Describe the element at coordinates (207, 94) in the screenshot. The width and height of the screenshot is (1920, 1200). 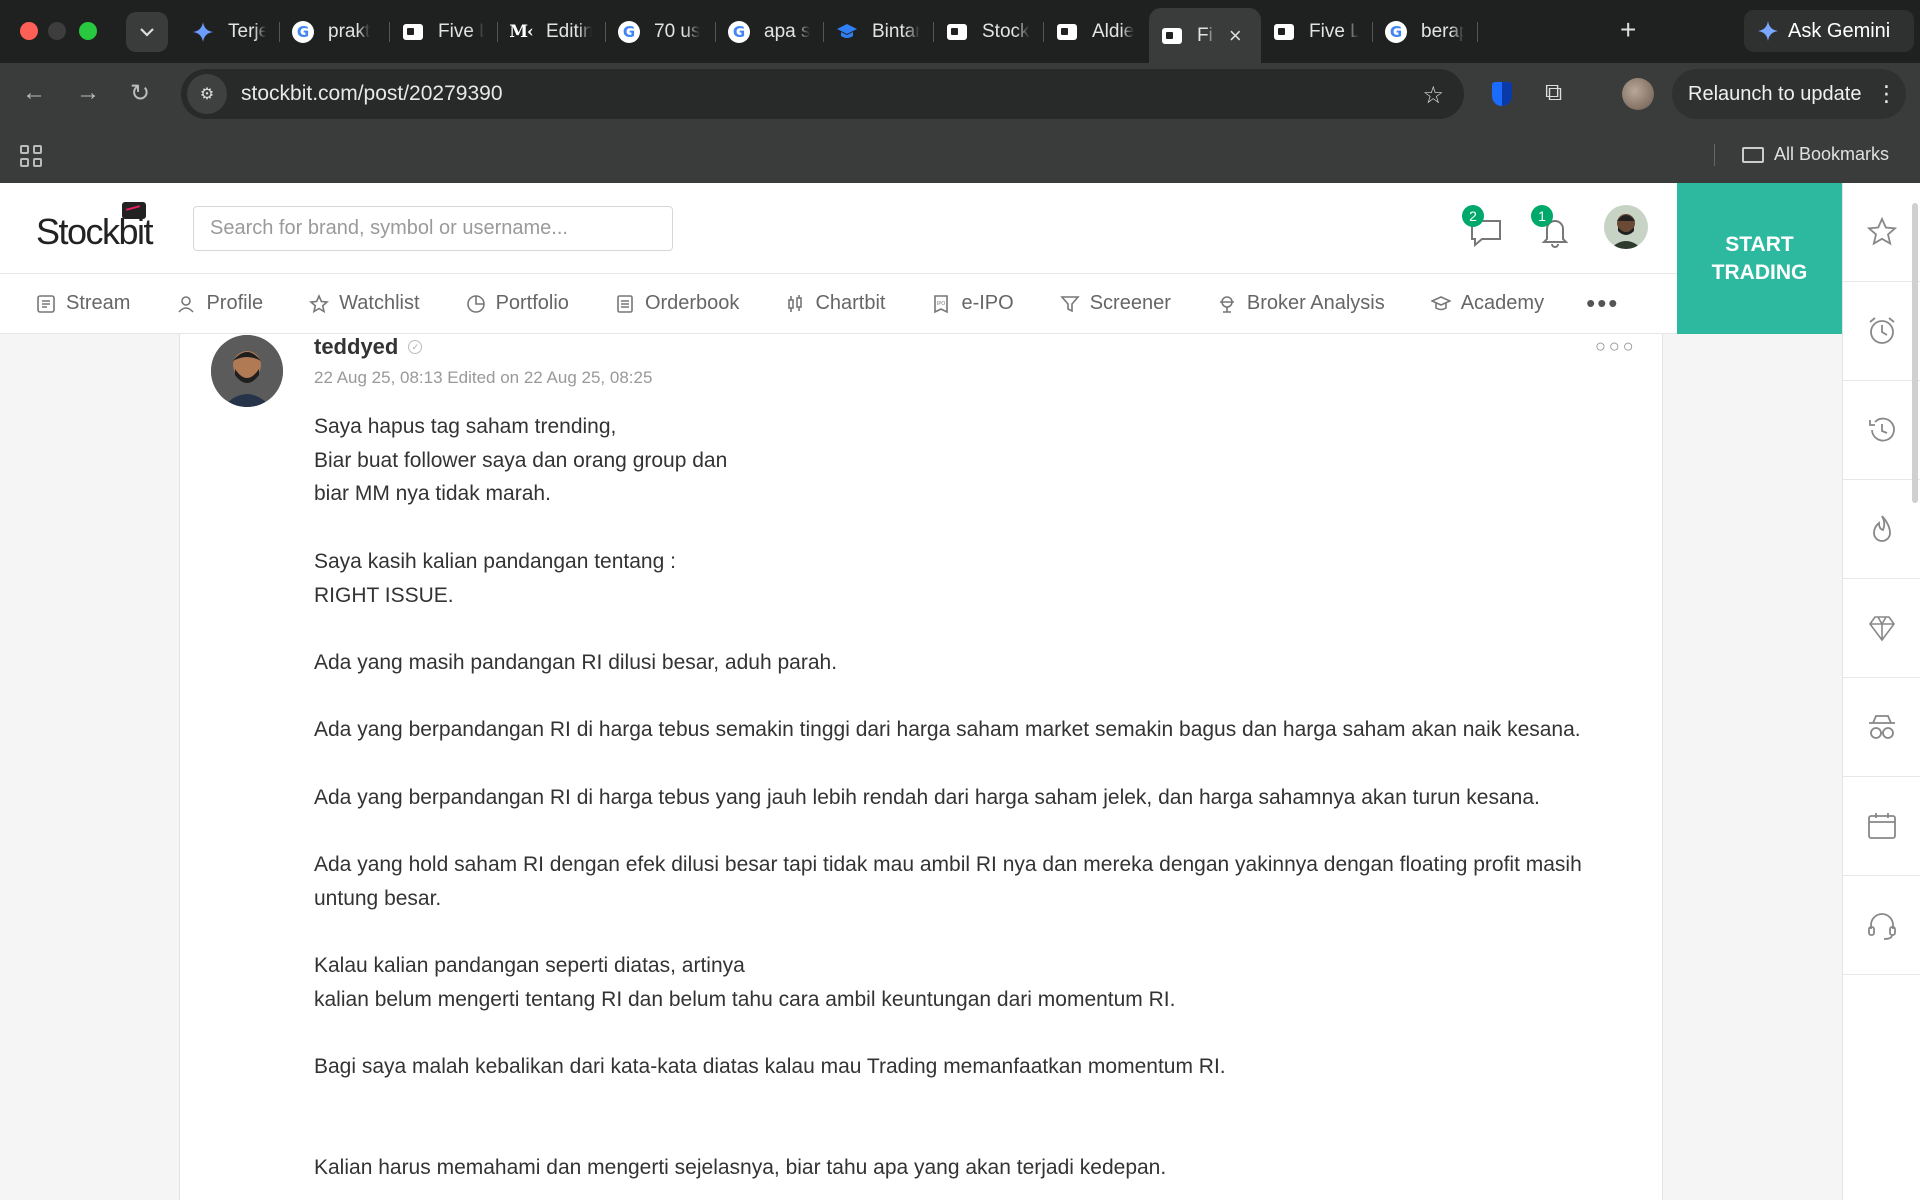
I see `site-settings-icon: ⚙` at that location.